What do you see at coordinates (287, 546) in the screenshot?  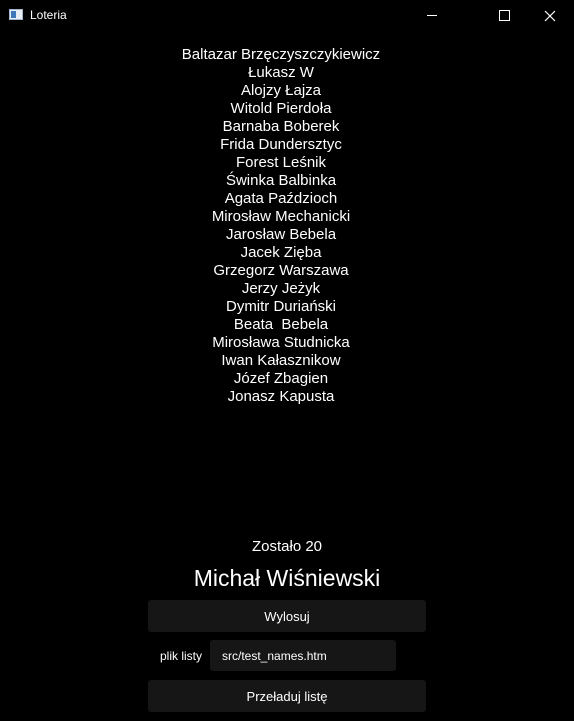 I see `remaining-count: Zostało 20` at bounding box center [287, 546].